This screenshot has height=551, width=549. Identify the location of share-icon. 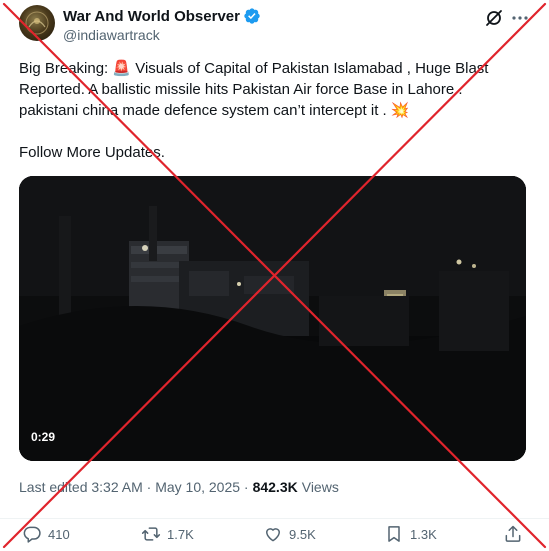
(513, 533).